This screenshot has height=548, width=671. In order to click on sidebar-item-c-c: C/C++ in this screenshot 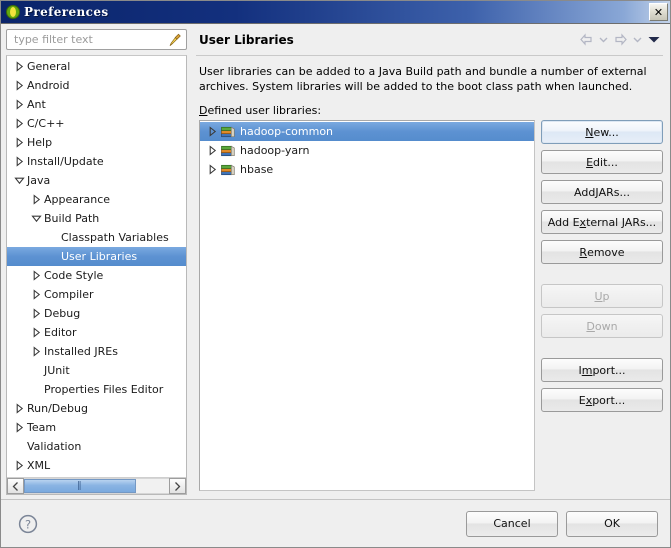, I will do `click(96, 123)`.